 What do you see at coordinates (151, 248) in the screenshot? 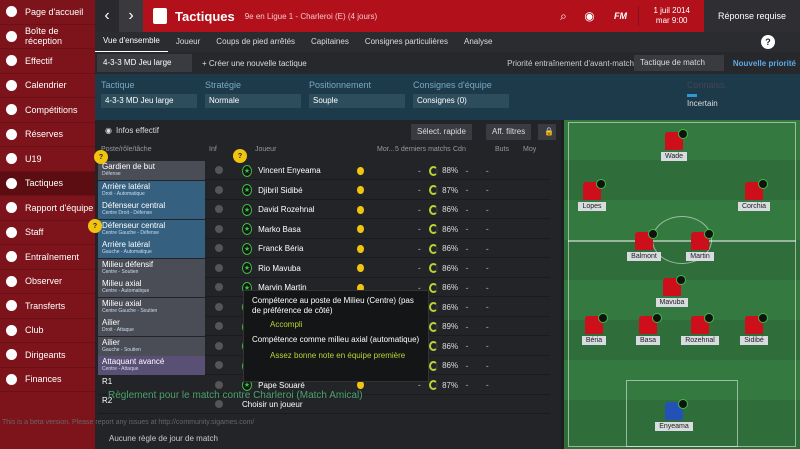
I see `role-cell: Arrière latéral Gauche - Automatique` at bounding box center [151, 248].